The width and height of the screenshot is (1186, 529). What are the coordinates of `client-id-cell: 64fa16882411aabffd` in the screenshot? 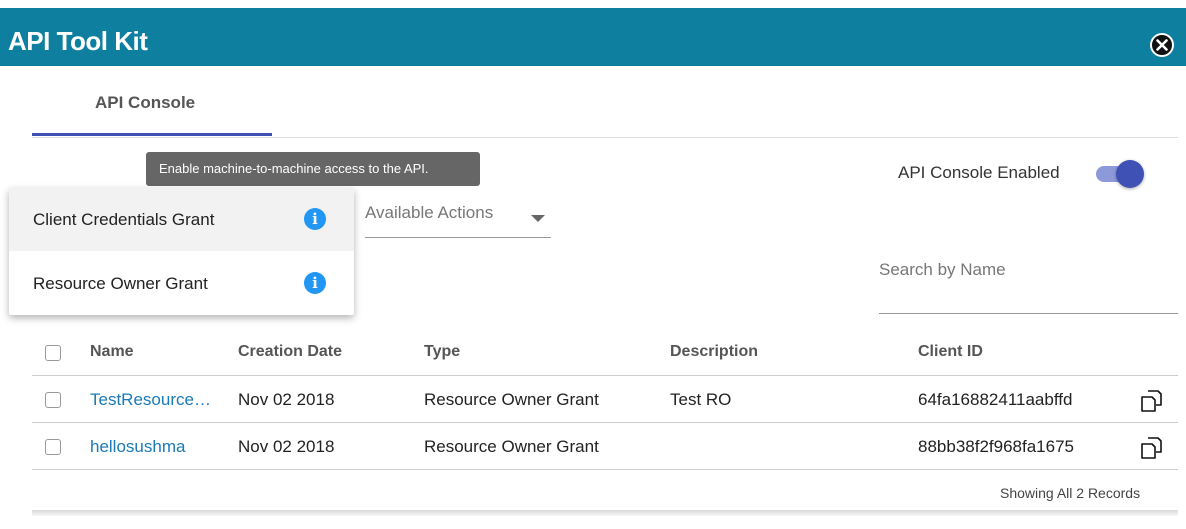 It's located at (995, 399).